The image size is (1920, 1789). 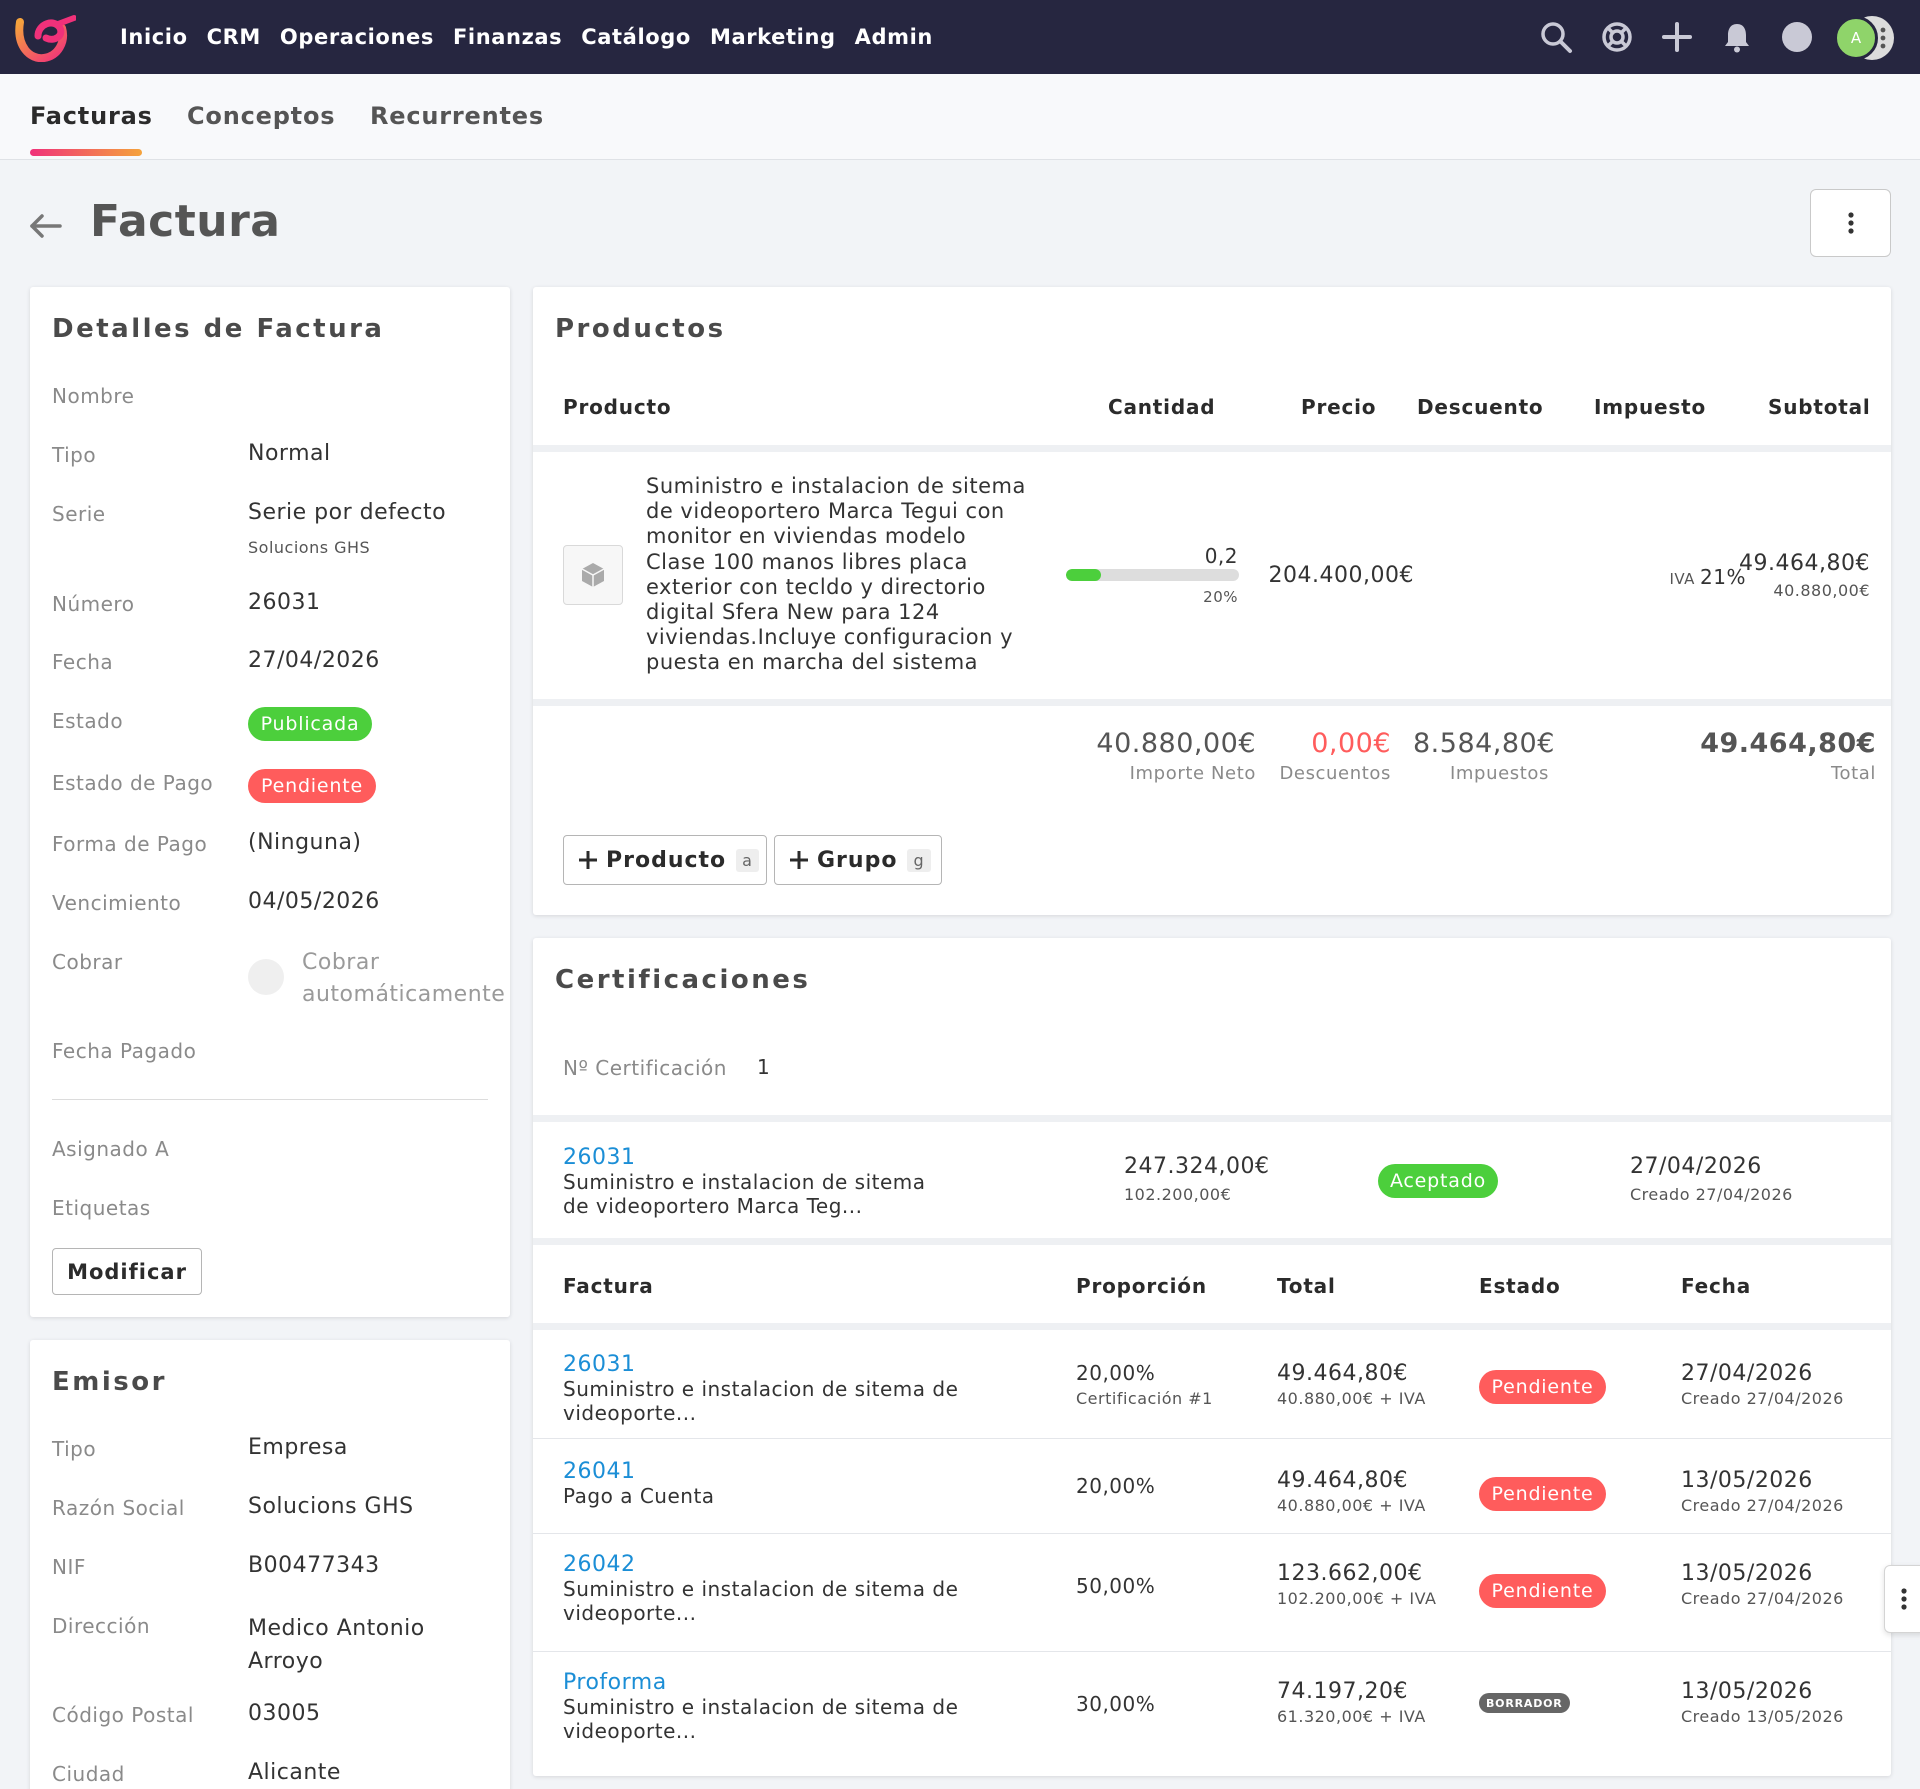 I want to click on cobrar-toggle, so click(x=266, y=977).